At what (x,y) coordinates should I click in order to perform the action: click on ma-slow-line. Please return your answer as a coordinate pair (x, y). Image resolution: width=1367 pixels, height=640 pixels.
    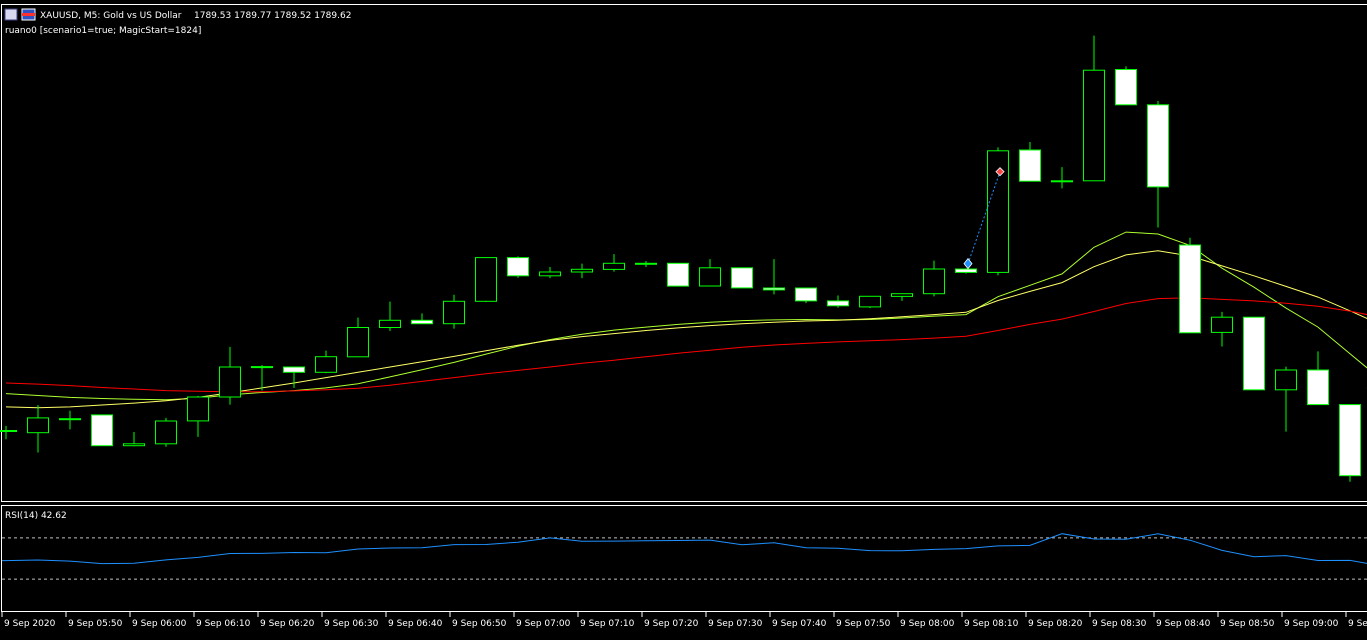
    Looking at the image, I should click on (686, 345).